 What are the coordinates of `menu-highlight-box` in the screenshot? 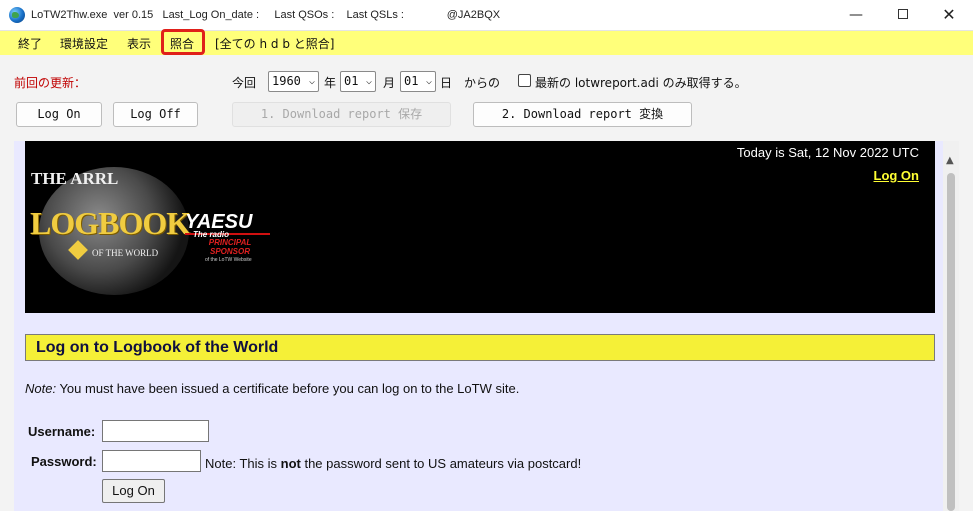 It's located at (183, 42).